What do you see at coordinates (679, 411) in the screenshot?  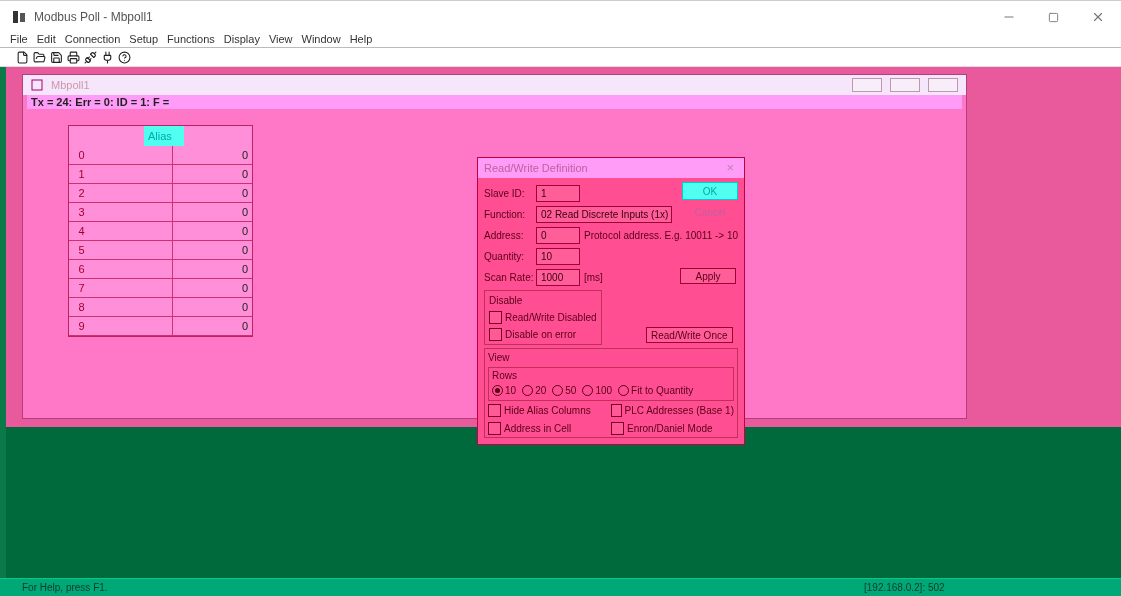 I see `checkbox-label: PLC Addresses (Base 1)` at bounding box center [679, 411].